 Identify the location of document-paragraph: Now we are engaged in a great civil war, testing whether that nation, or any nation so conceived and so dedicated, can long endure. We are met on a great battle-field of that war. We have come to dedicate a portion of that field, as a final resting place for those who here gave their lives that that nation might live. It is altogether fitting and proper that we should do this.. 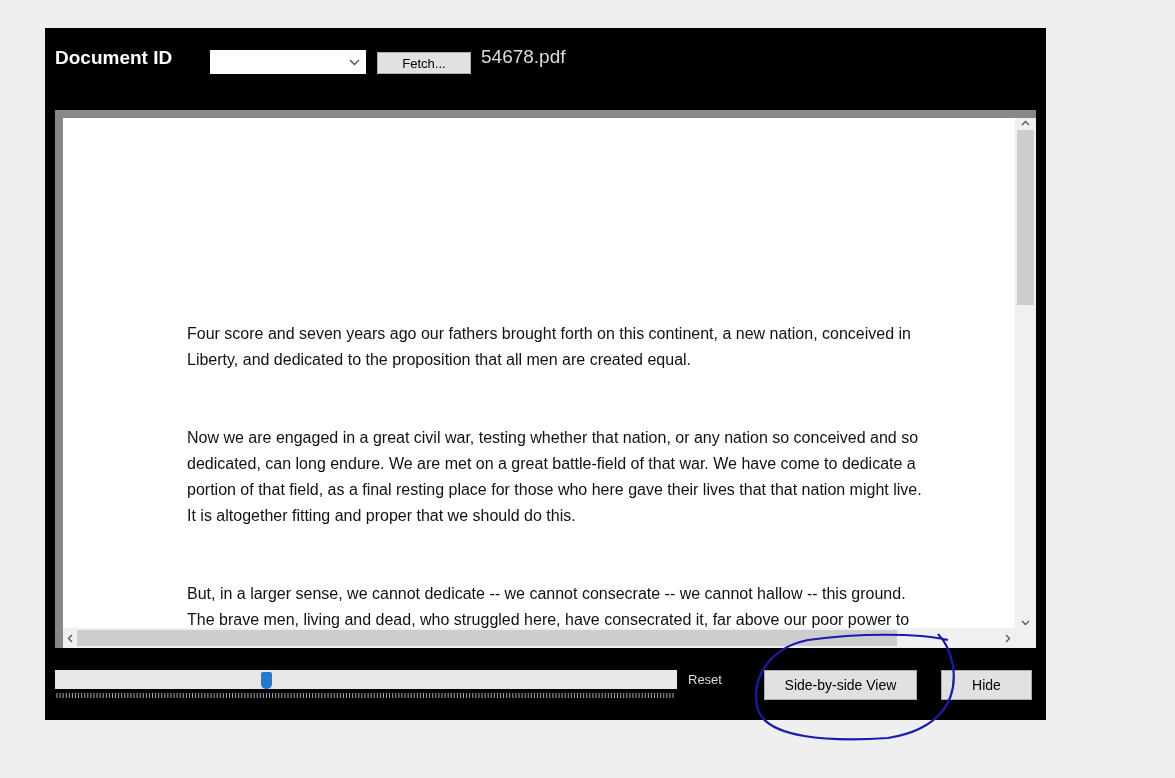
(555, 477).